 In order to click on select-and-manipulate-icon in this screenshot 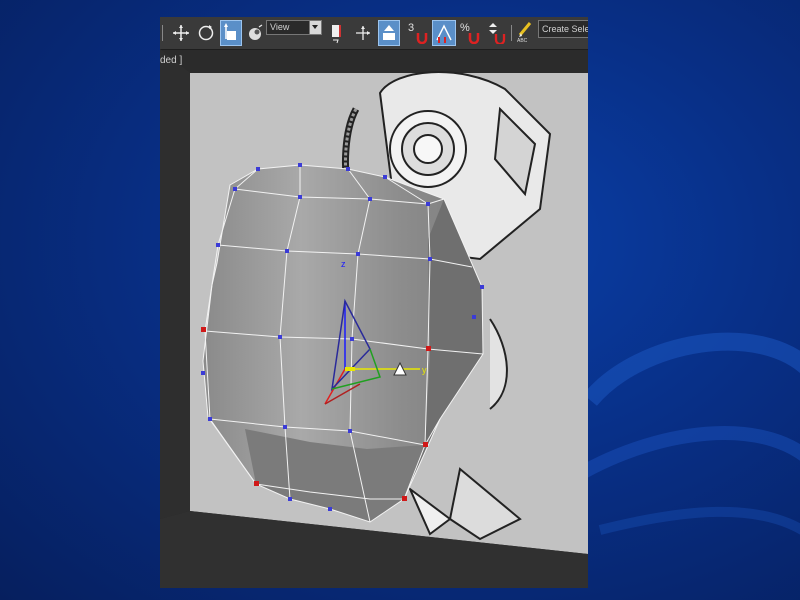, I will do `click(389, 33)`.